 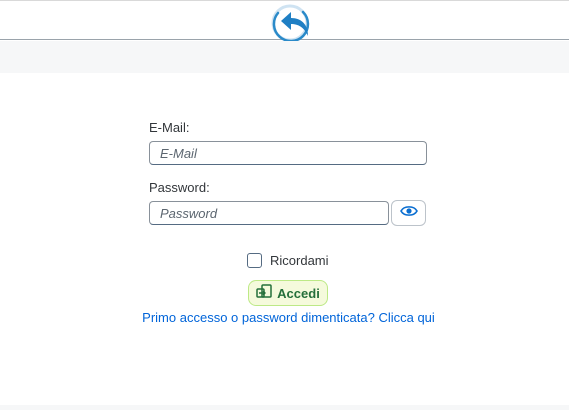 What do you see at coordinates (284, 407) in the screenshot?
I see `footer-band` at bounding box center [284, 407].